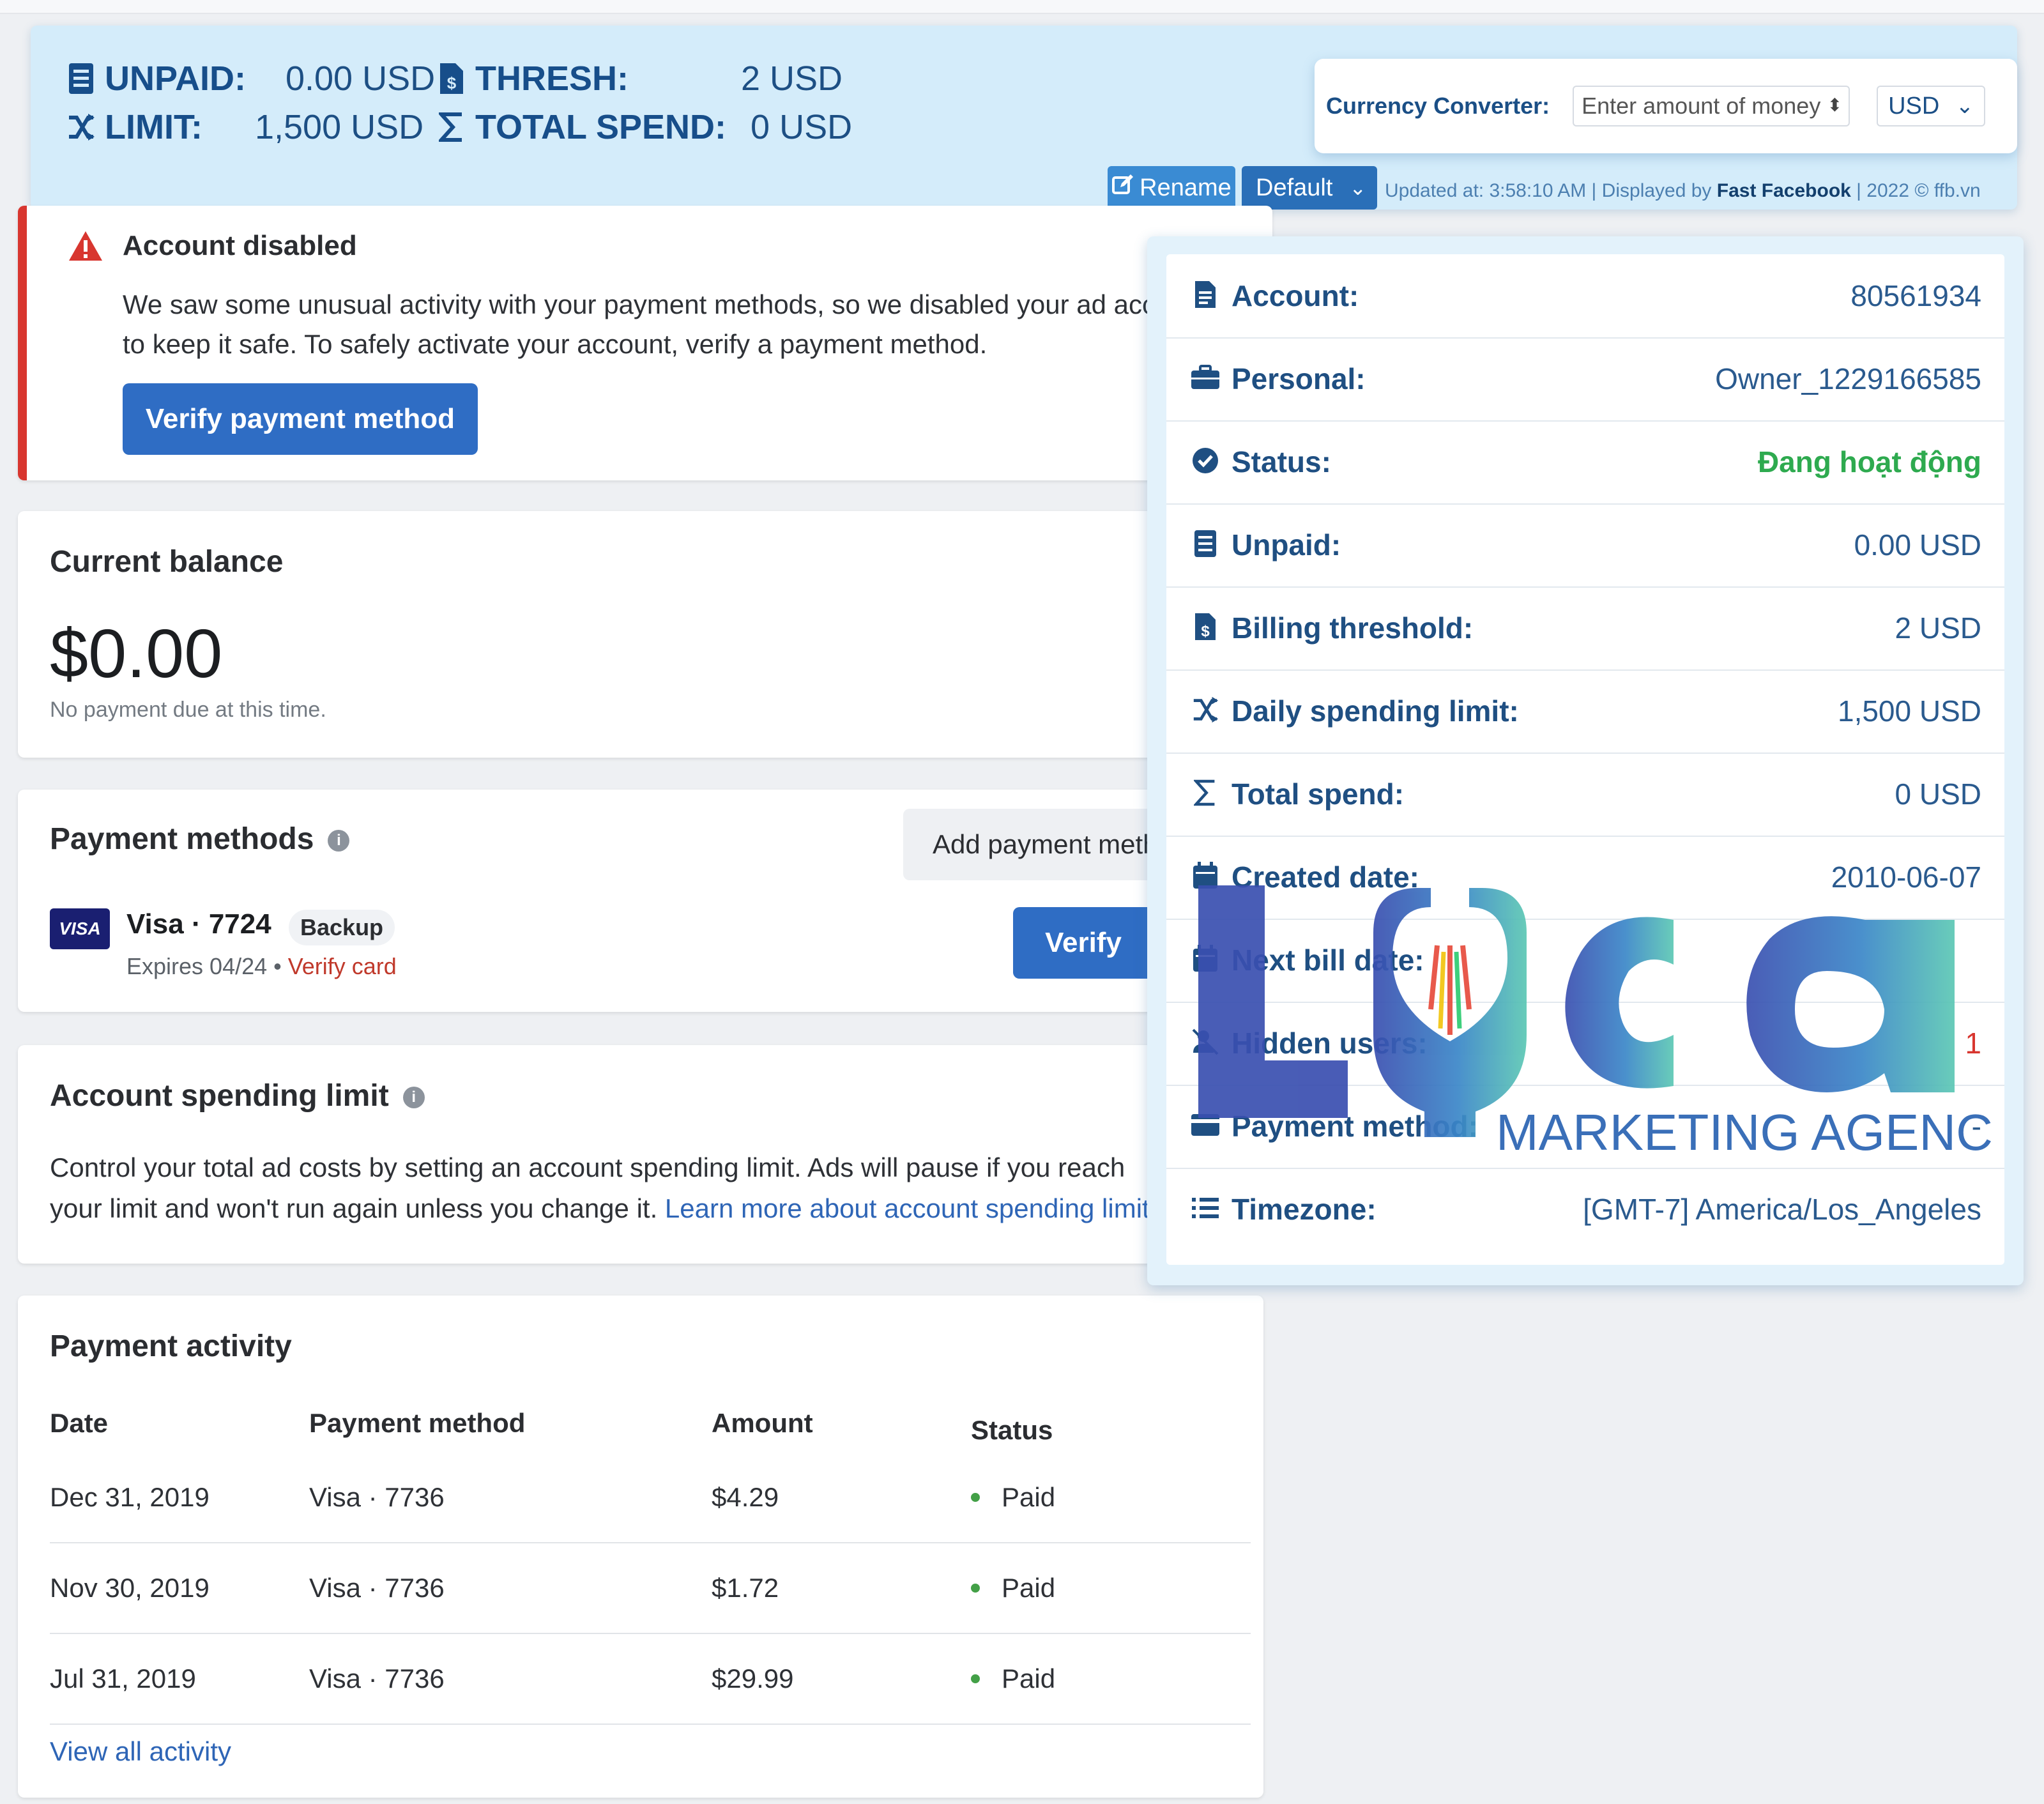  I want to click on visa-logo-icon: VISA, so click(80, 928).